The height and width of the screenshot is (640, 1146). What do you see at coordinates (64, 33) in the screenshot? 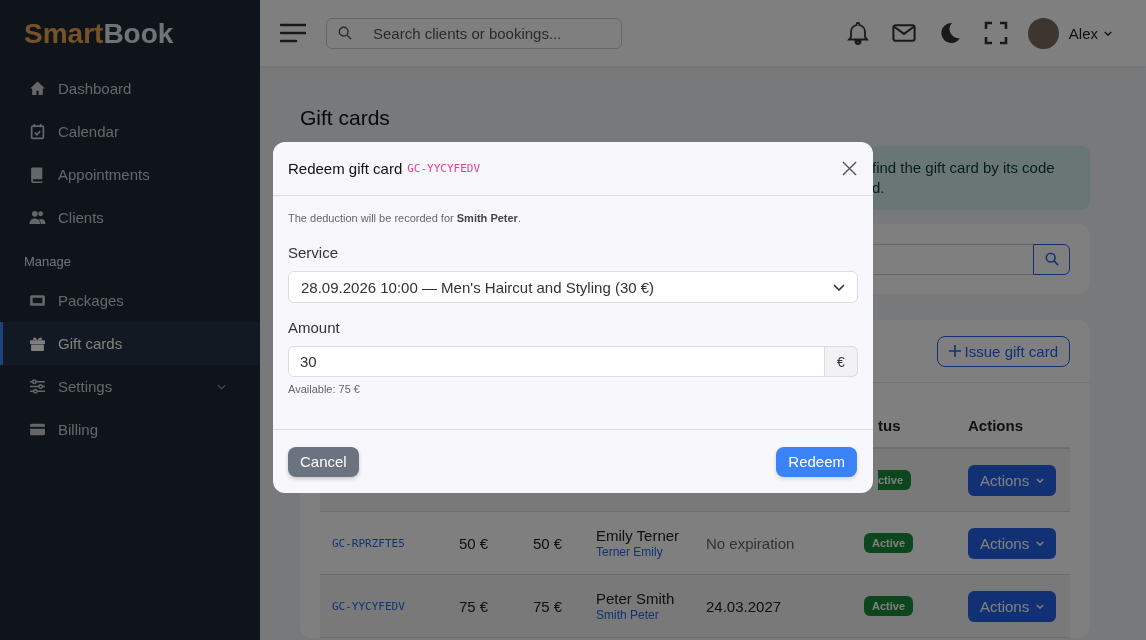
I see `logo-text: Smart` at bounding box center [64, 33].